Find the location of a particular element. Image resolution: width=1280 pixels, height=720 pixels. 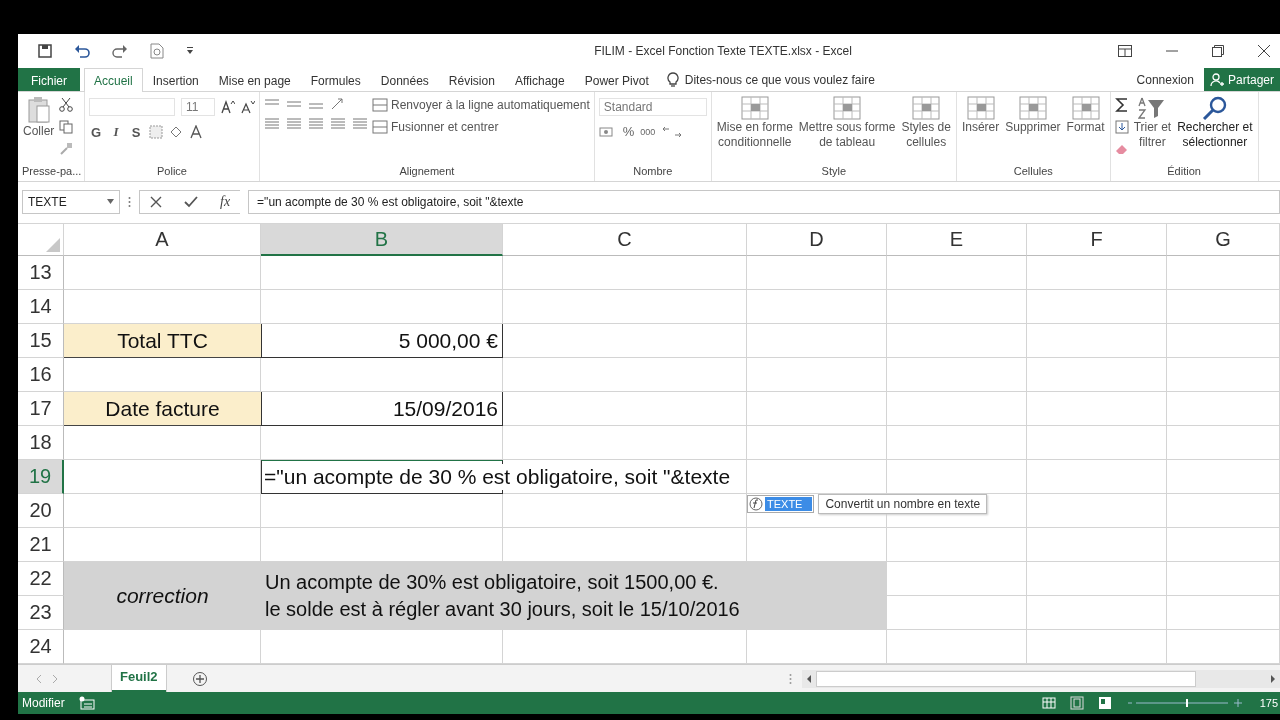

row-header: 23 is located at coordinates (41, 613).